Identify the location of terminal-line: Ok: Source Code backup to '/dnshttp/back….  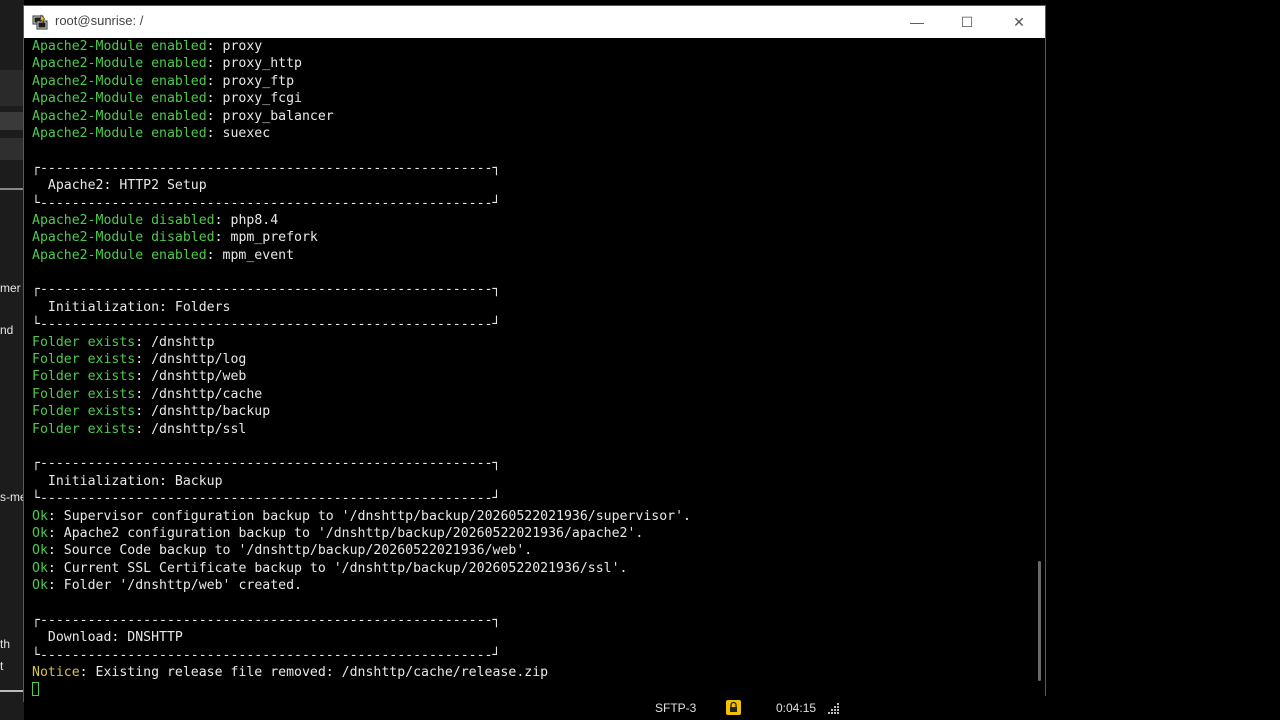
(529, 550).